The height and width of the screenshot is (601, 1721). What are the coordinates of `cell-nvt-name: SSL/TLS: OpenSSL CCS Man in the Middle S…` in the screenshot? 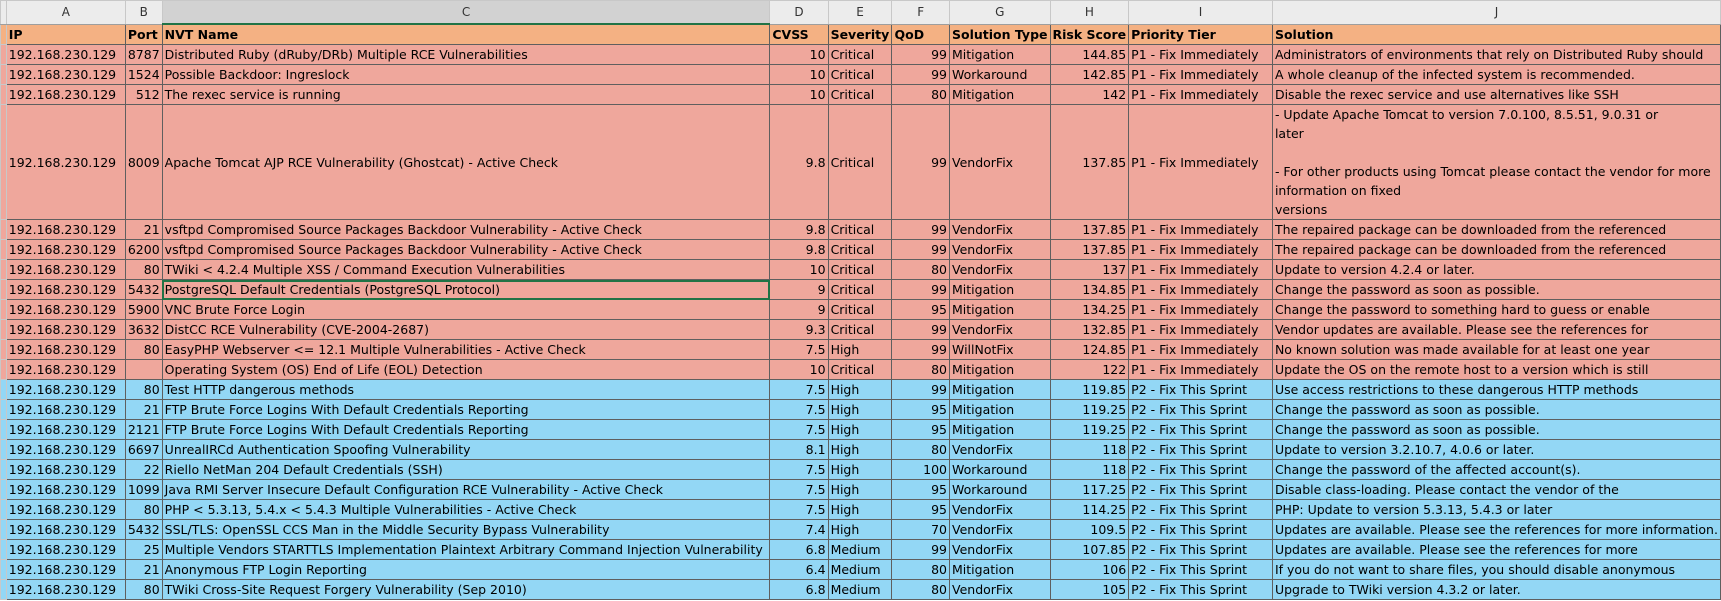 It's located at (466, 529).